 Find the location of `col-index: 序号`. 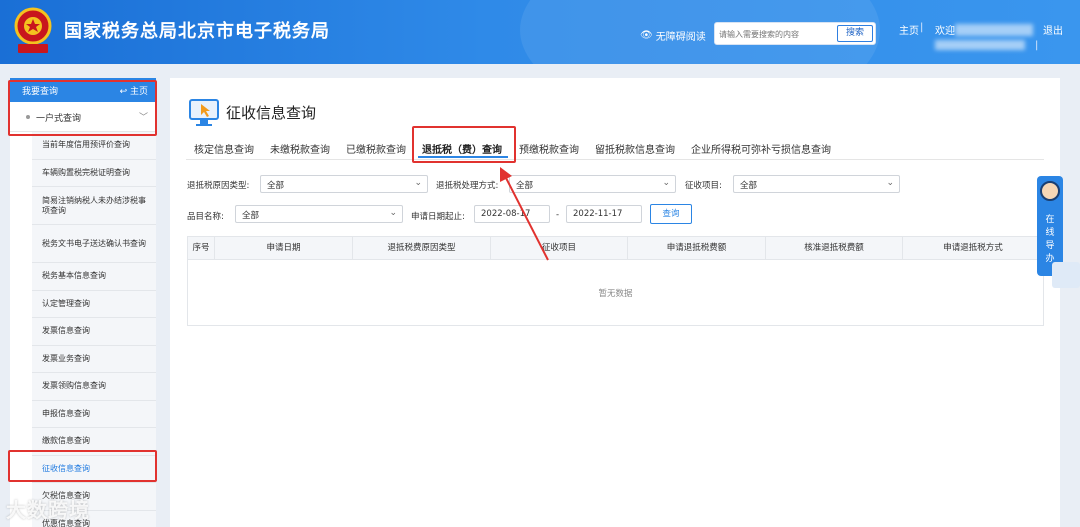

col-index: 序号 is located at coordinates (201, 248).